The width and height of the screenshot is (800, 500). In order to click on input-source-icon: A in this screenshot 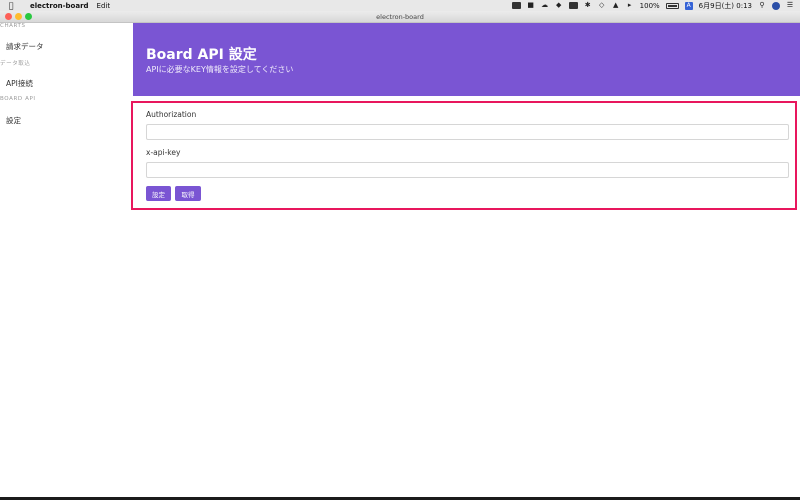, I will do `click(688, 5)`.